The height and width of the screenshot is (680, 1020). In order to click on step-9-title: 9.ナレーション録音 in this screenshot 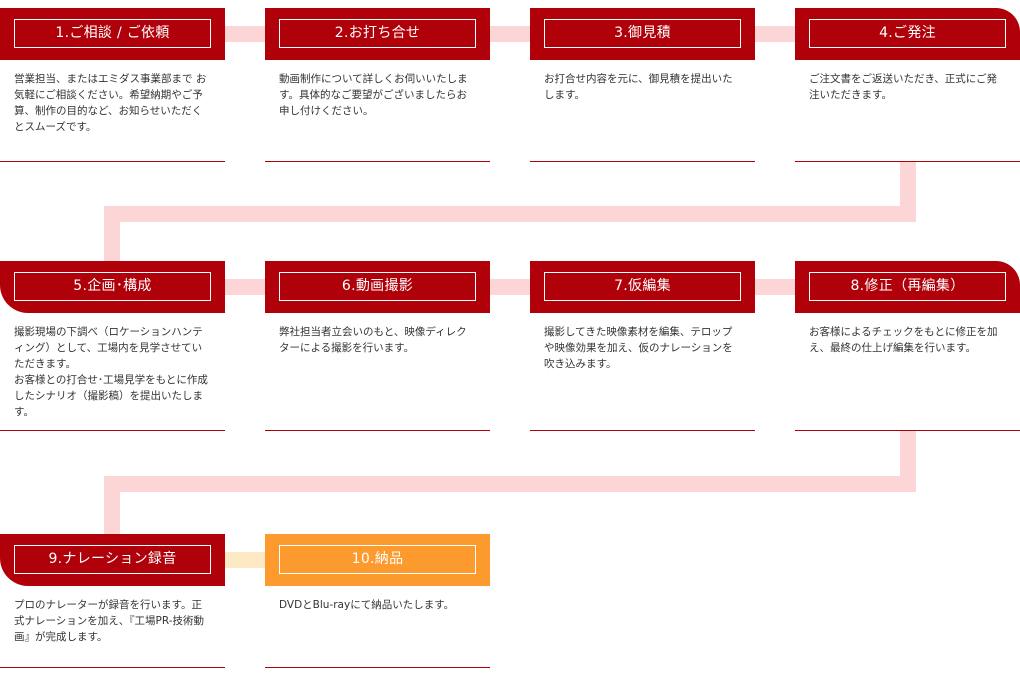, I will do `click(112, 559)`.